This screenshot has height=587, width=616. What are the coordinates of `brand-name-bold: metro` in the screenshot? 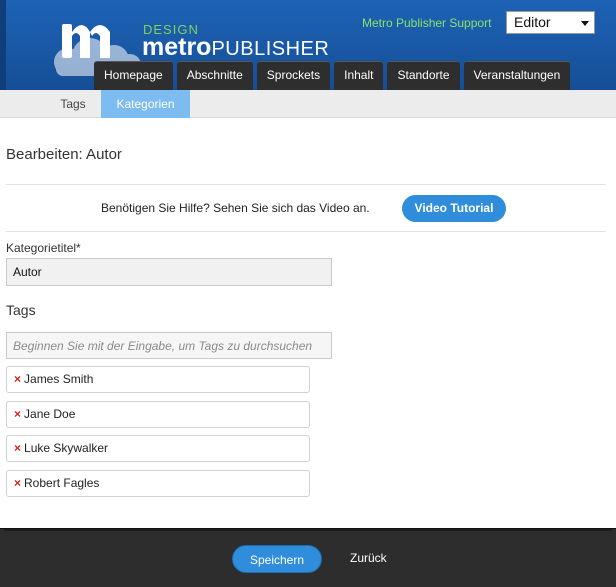 It's located at (177, 47).